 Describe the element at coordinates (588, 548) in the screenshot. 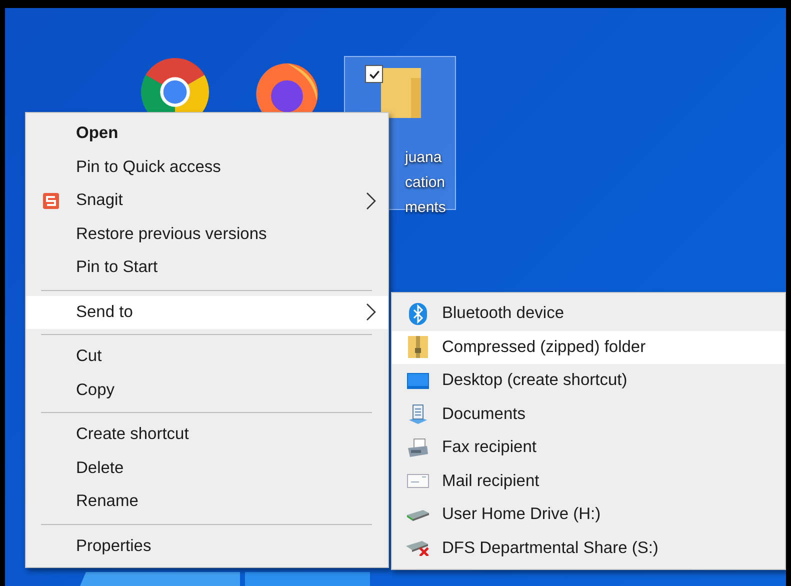

I see `menu-item: DFS Departmental Share (S:)` at that location.